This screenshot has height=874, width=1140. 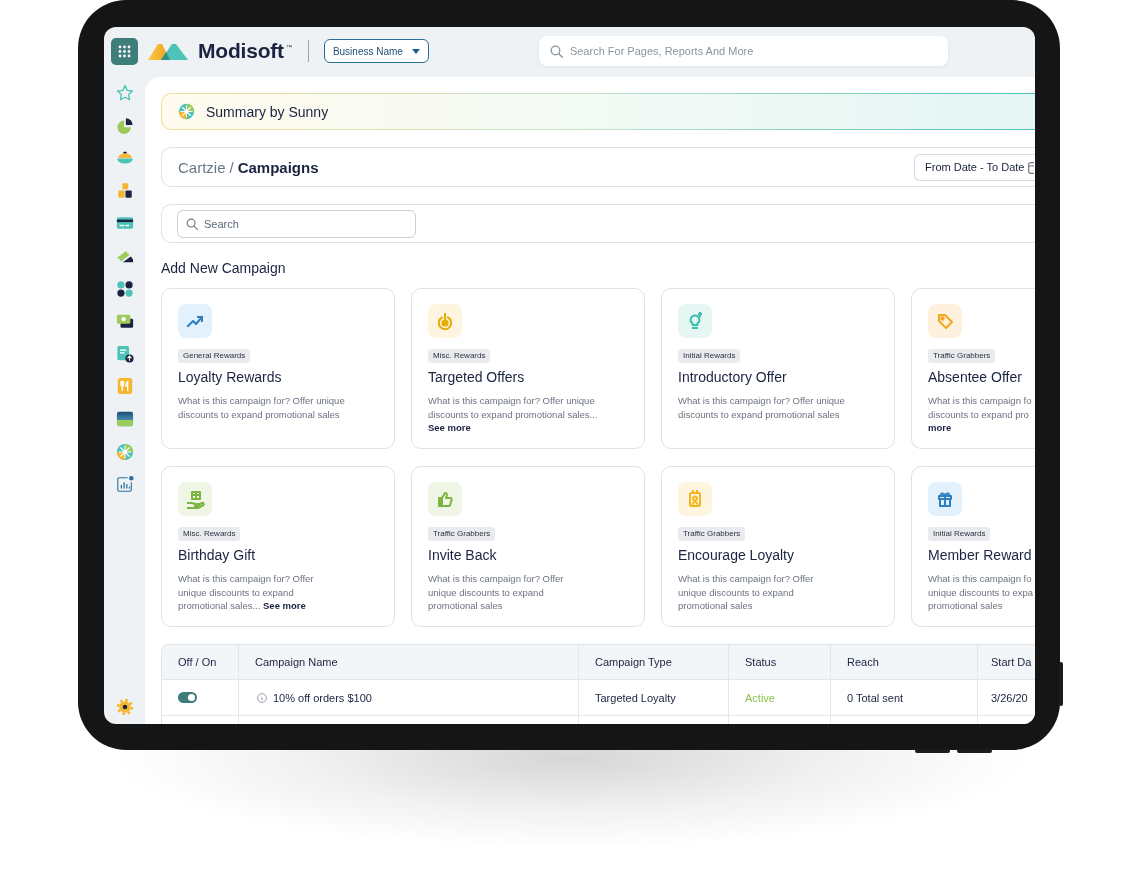 I want to click on four-dots-icon, so click(x=124, y=288).